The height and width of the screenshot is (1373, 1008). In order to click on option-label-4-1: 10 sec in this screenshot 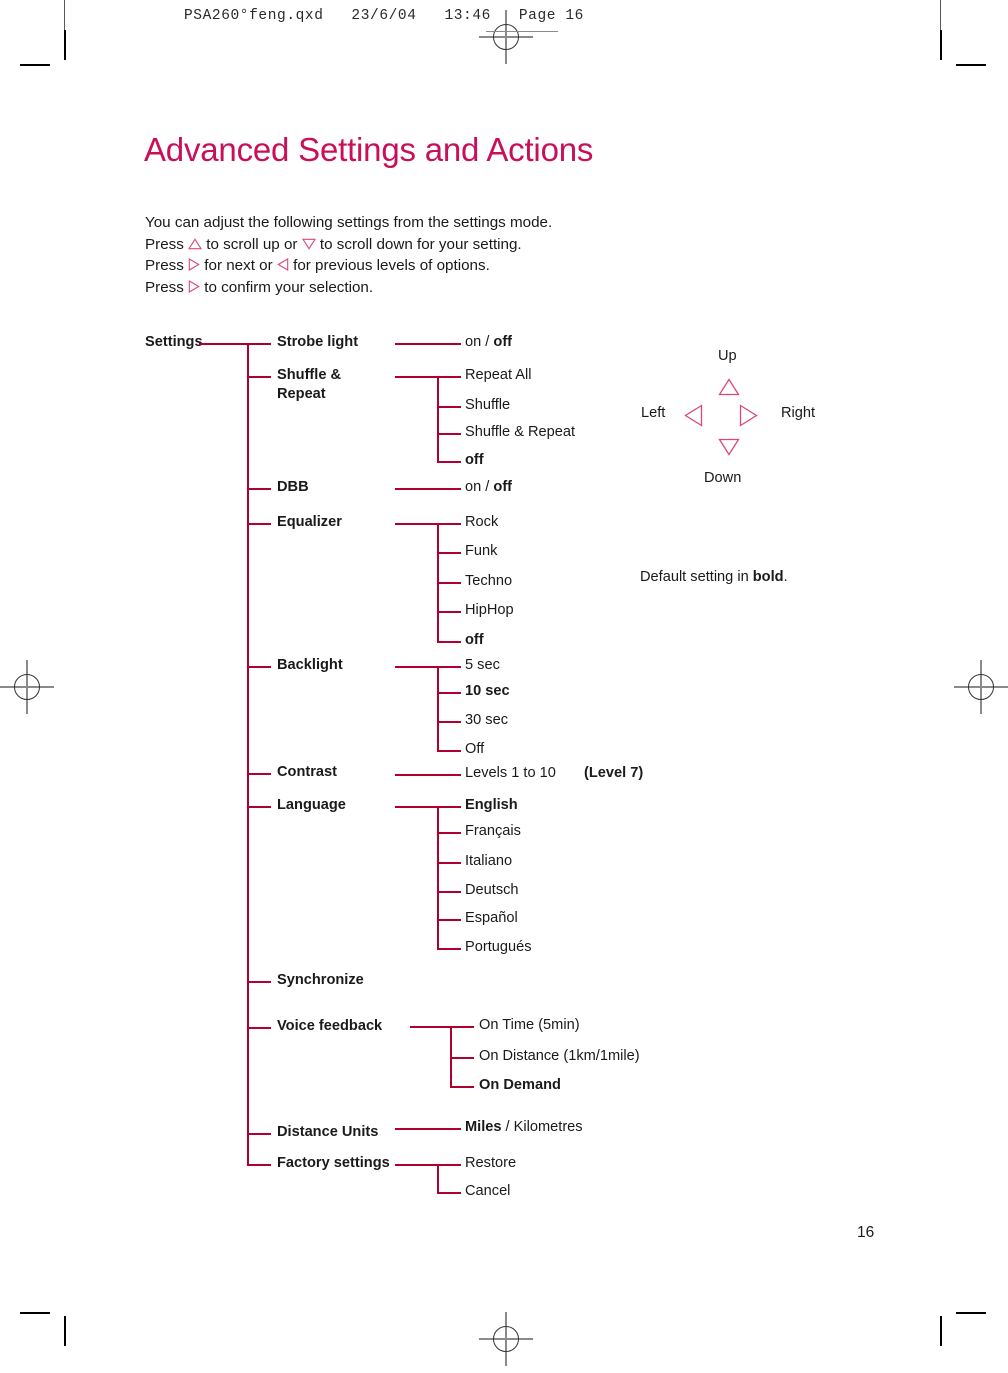, I will do `click(487, 691)`.